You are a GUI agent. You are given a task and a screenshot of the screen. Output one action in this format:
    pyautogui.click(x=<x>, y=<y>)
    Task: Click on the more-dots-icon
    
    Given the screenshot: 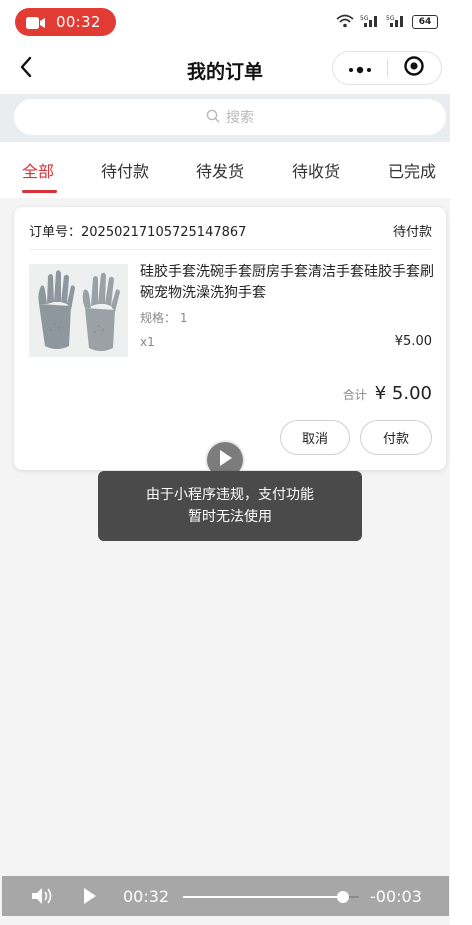 What is the action you would take?
    pyautogui.click(x=360, y=68)
    